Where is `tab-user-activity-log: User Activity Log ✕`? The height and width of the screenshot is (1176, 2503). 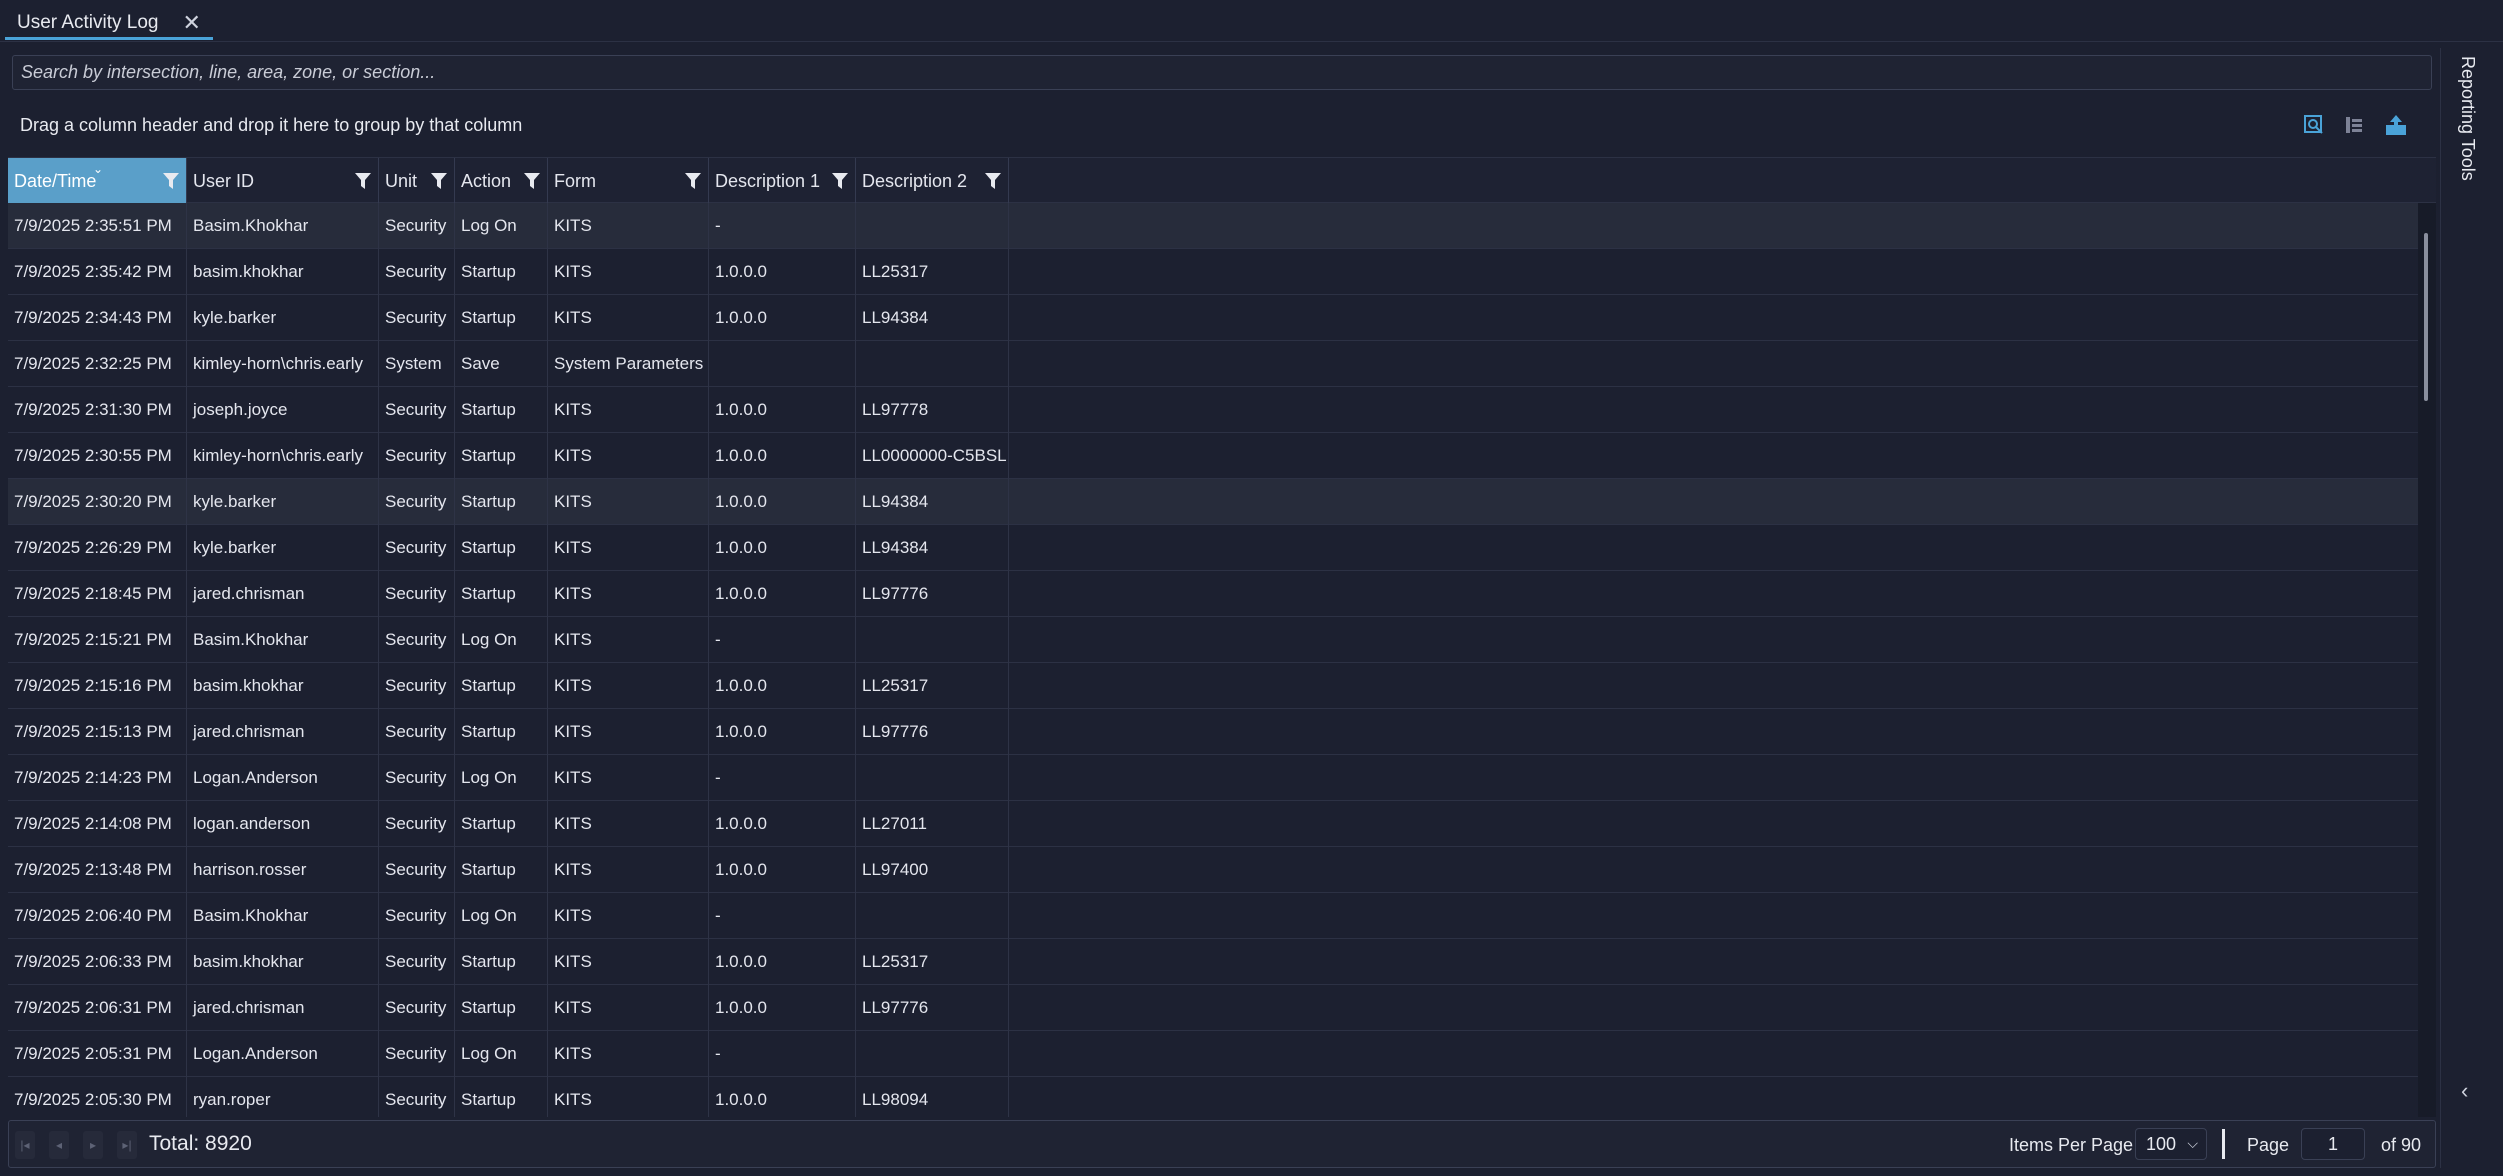 tab-user-activity-log: User Activity Log ✕ is located at coordinates (109, 24).